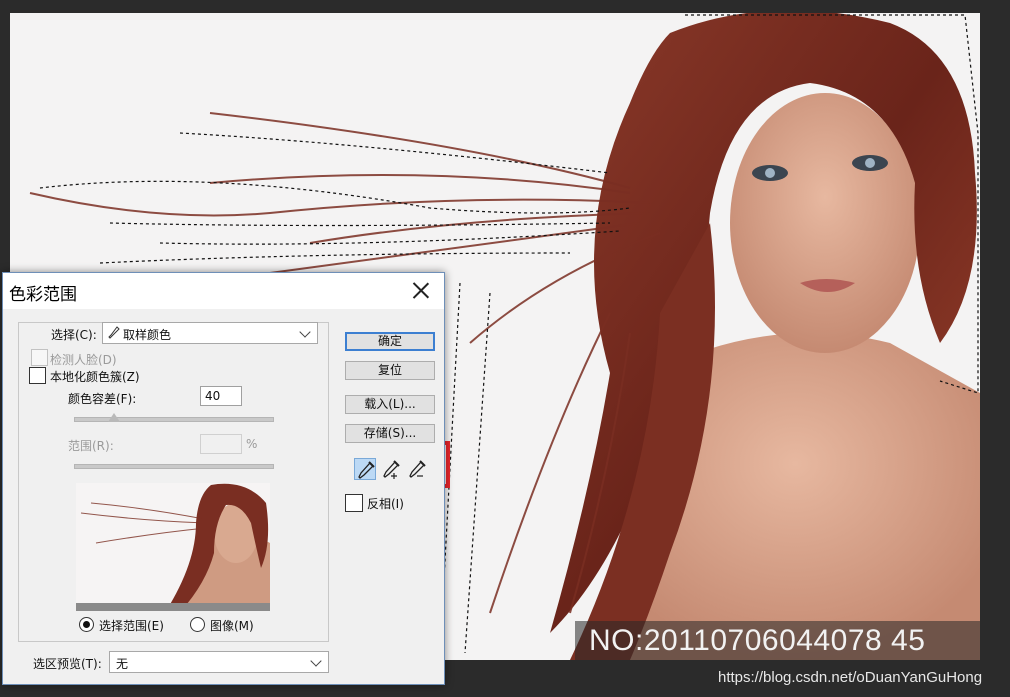  Describe the element at coordinates (86, 624) in the screenshot. I see `selection-radio` at that location.